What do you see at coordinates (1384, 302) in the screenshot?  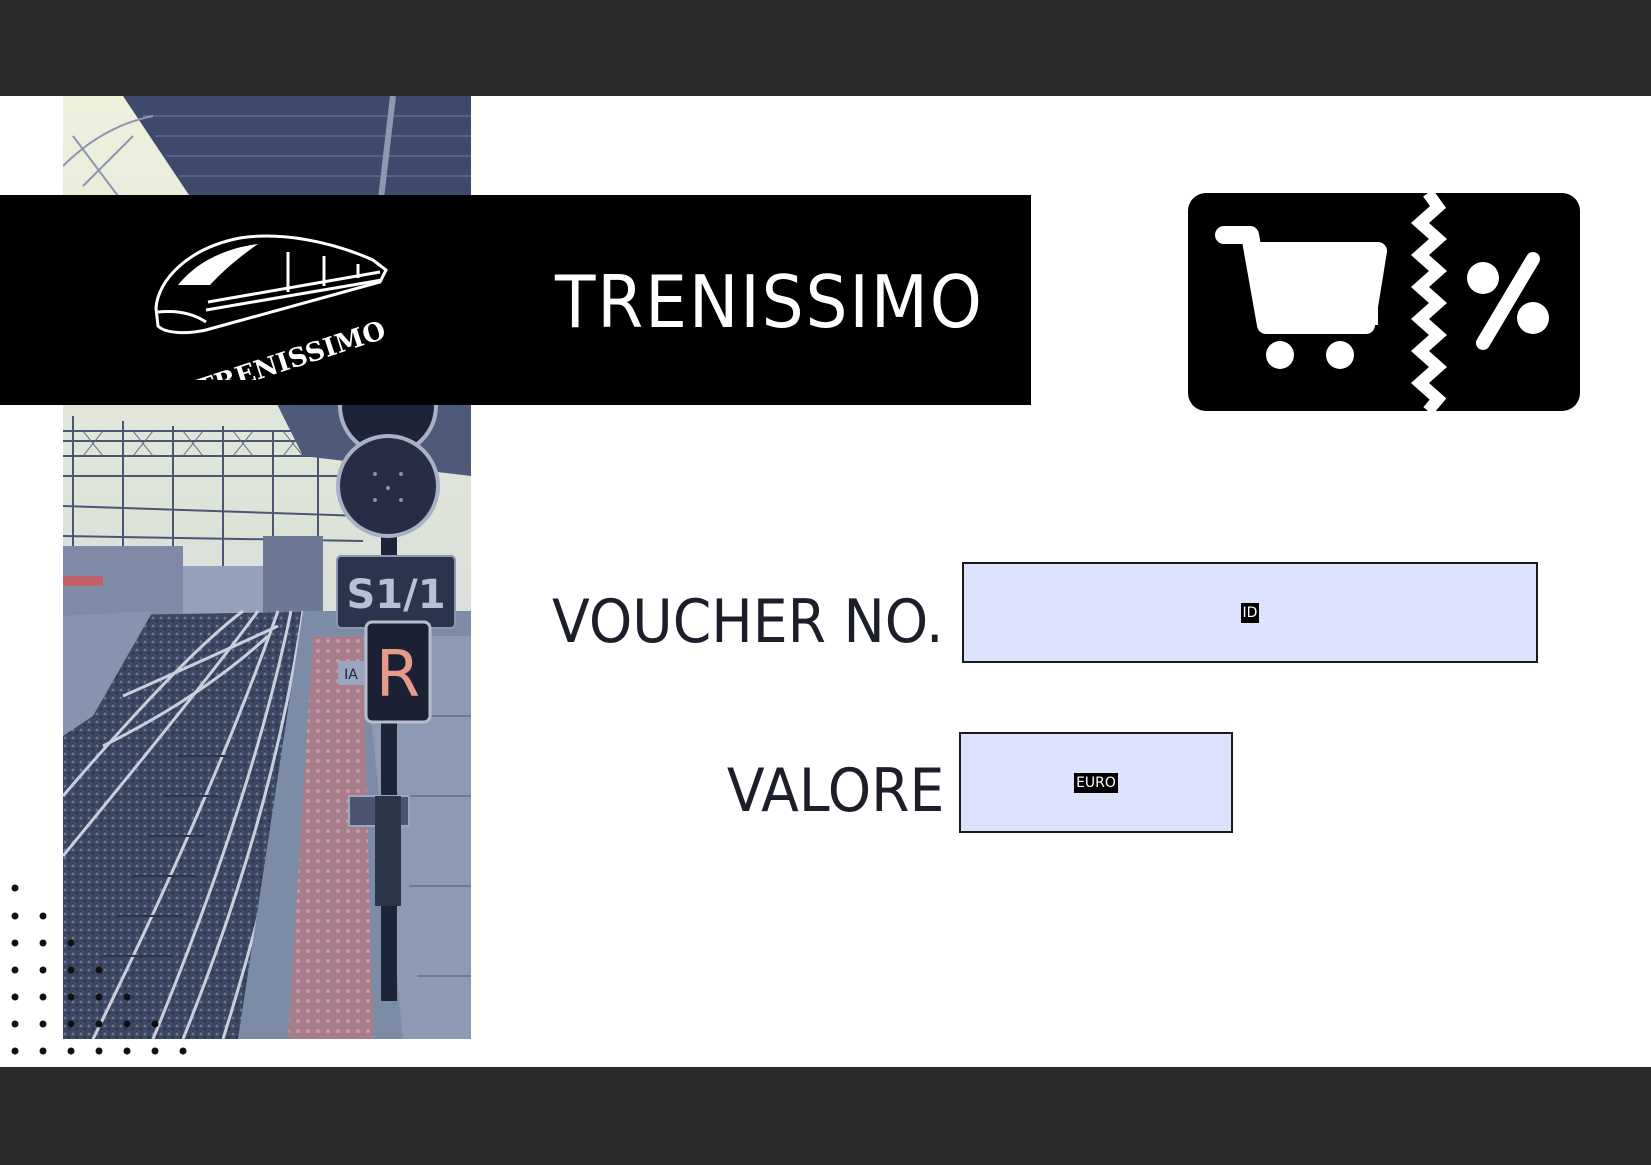 I see `shopping-cart-discount-coupon-icon` at bounding box center [1384, 302].